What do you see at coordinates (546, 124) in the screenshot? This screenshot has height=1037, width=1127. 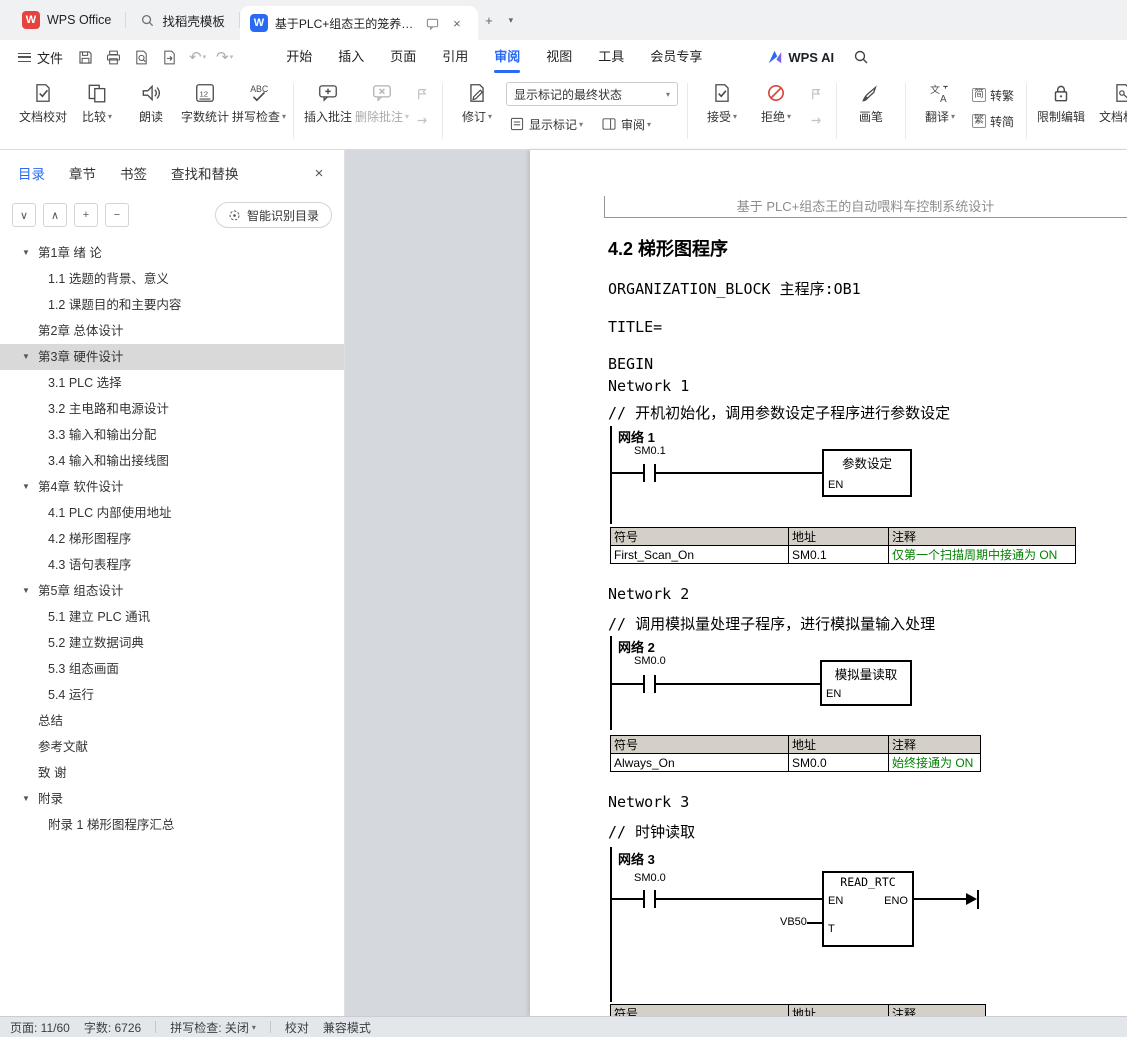 I see `show-markup-button: 显示标记 ▾` at bounding box center [546, 124].